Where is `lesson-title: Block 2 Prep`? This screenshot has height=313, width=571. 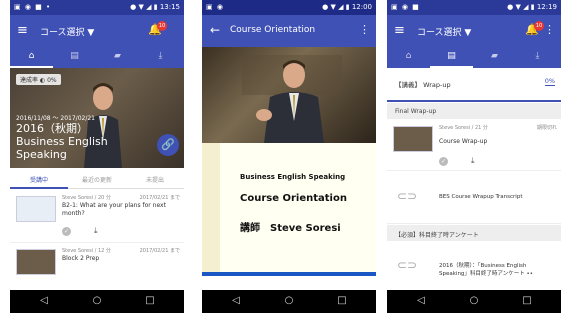 lesson-title: Block 2 Prep is located at coordinates (81, 258).